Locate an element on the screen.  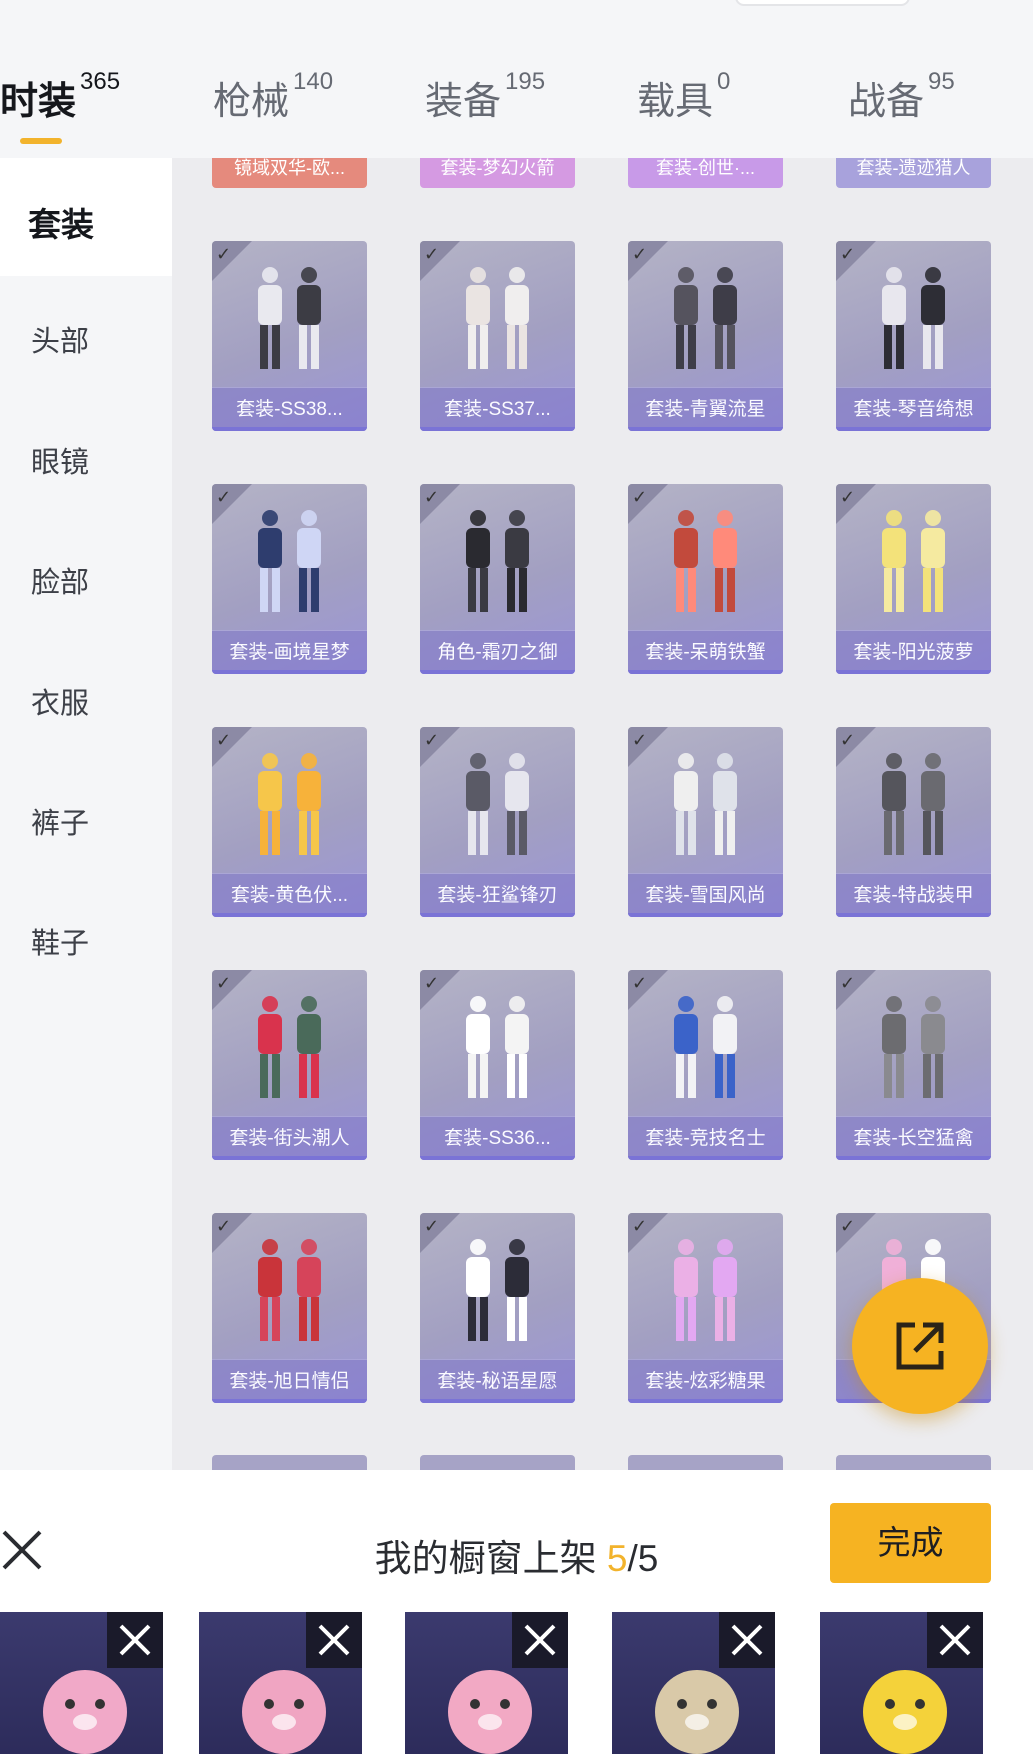
sidebar-item-suit: 套装 is located at coordinates (86, 217).